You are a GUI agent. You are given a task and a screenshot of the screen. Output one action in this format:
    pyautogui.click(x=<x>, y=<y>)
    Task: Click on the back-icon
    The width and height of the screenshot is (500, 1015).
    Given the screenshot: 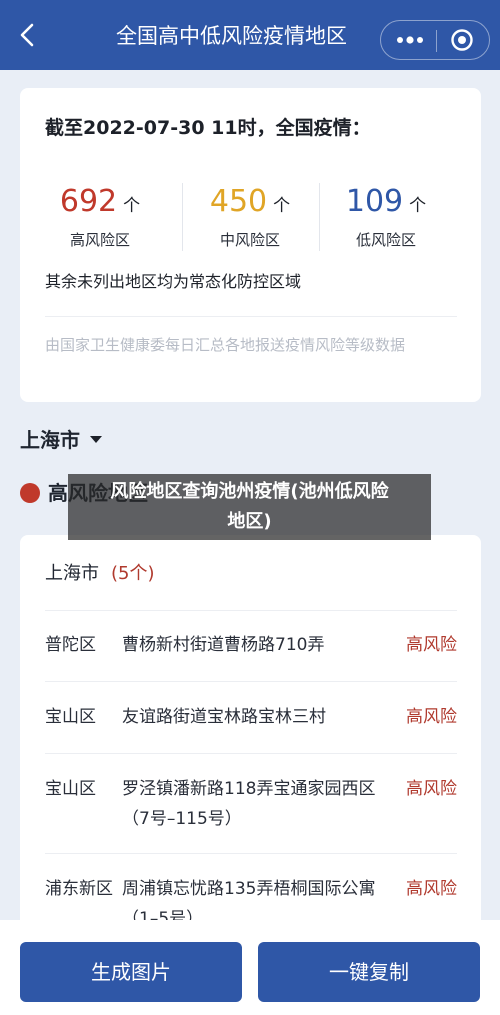 What is the action you would take?
    pyautogui.click(x=28, y=35)
    